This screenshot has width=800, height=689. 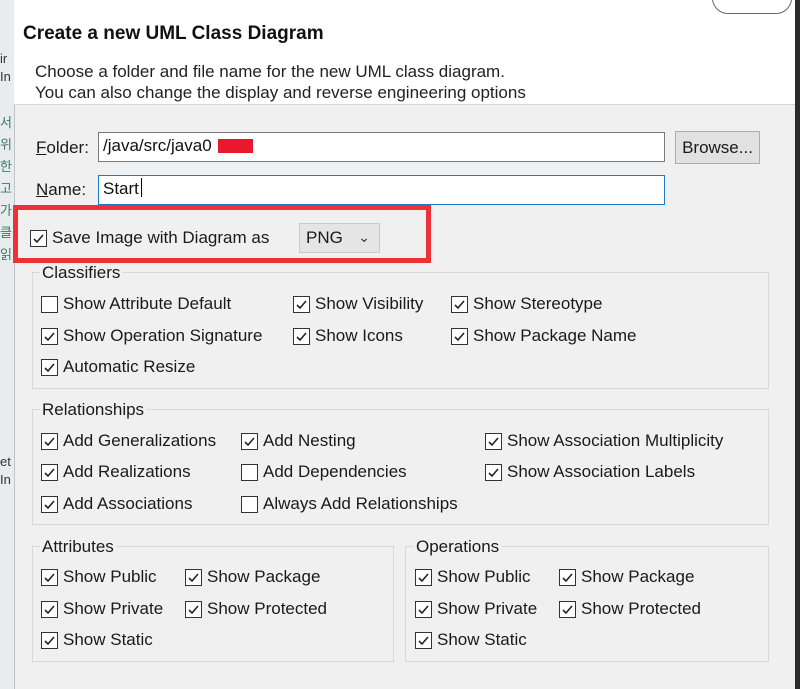 I want to click on checkbox-label: Show Association Labels, so click(x=601, y=471).